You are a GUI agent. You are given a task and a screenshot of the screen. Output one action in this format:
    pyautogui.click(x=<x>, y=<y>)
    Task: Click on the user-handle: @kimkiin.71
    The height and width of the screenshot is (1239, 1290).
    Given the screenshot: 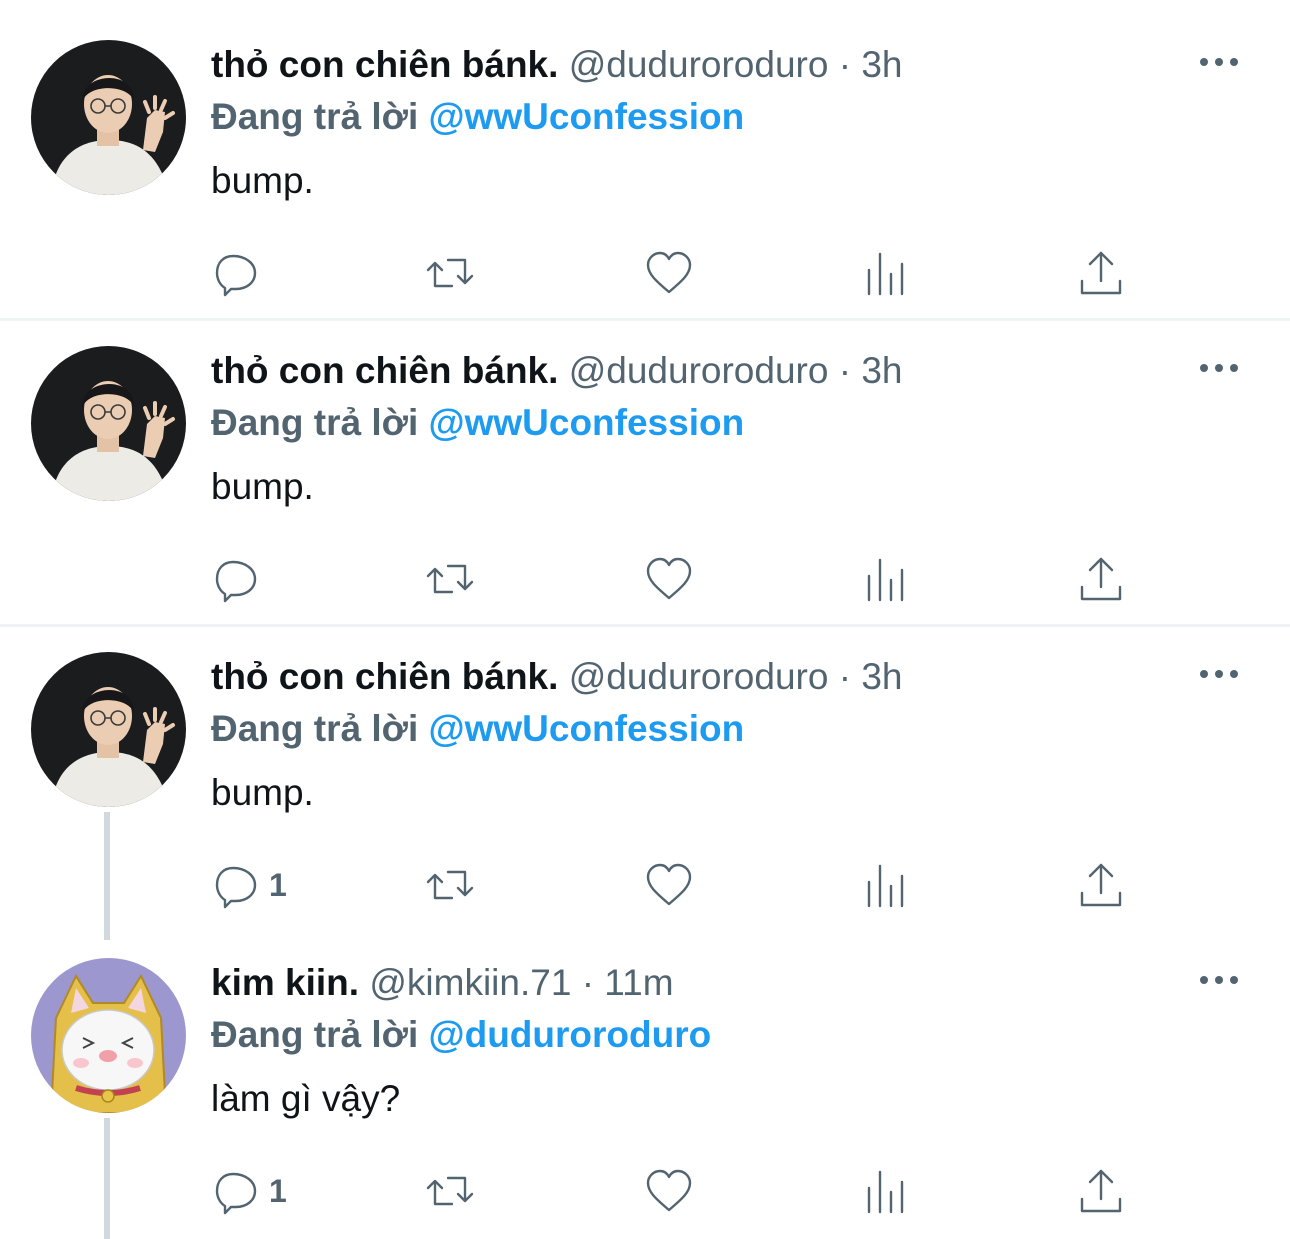 What is the action you would take?
    pyautogui.click(x=470, y=982)
    